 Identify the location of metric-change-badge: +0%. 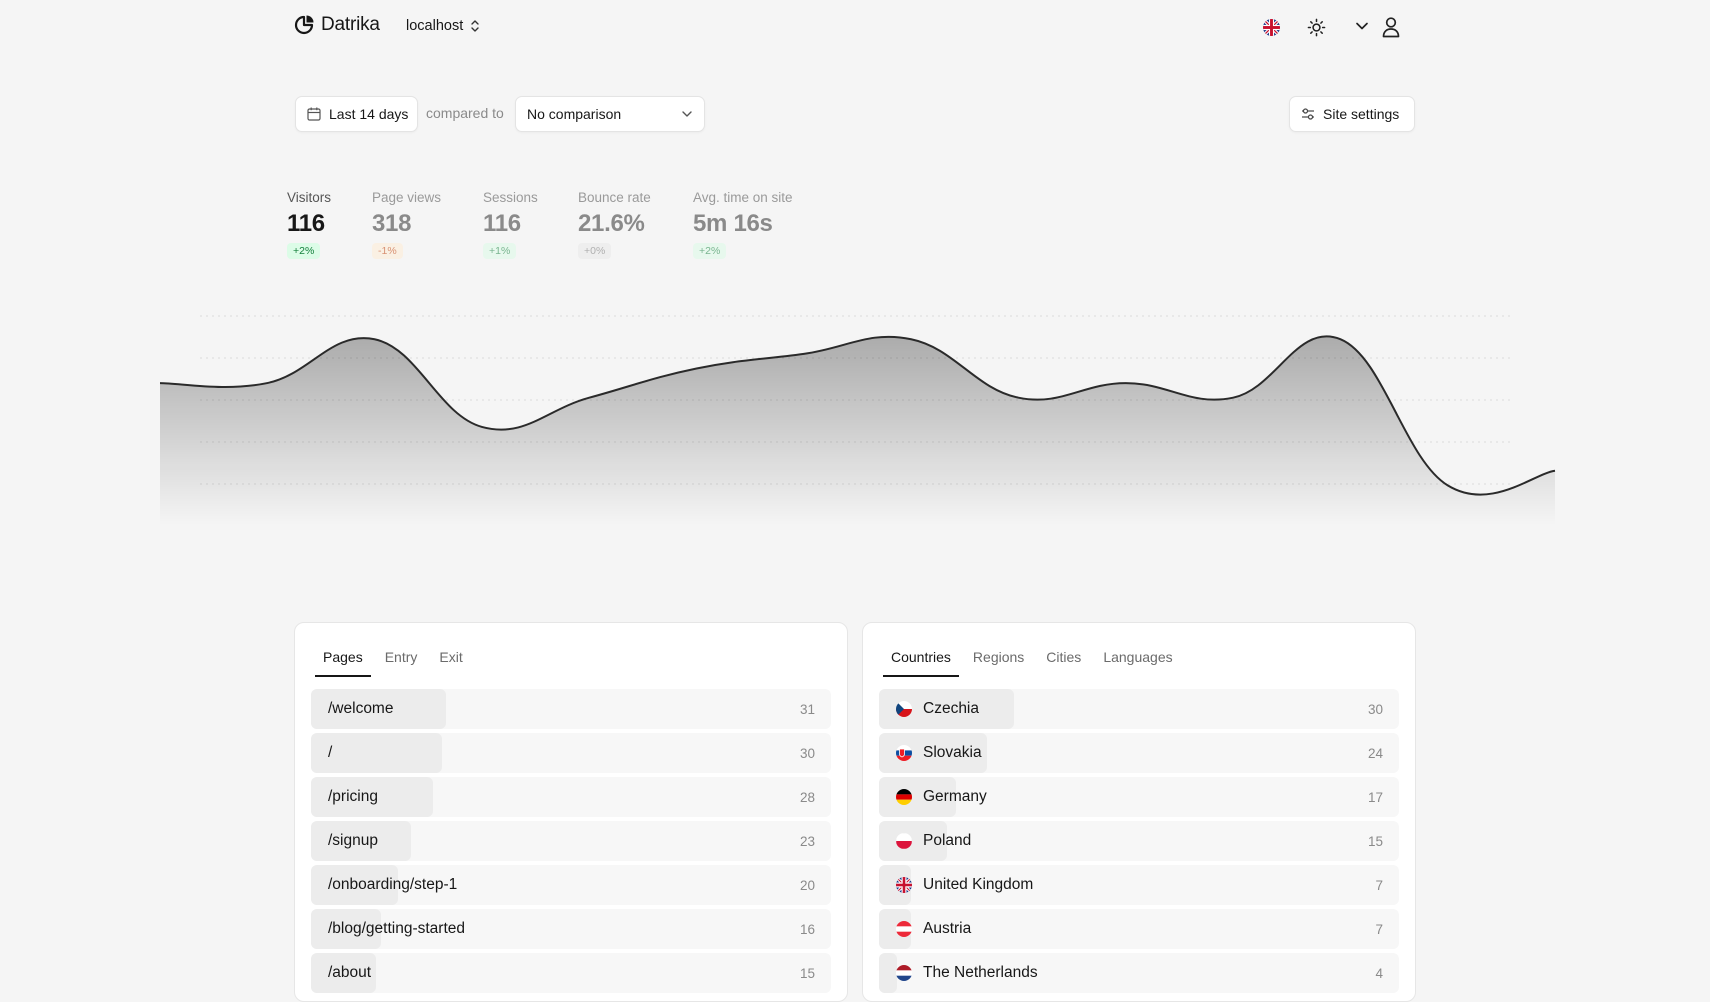
(595, 251).